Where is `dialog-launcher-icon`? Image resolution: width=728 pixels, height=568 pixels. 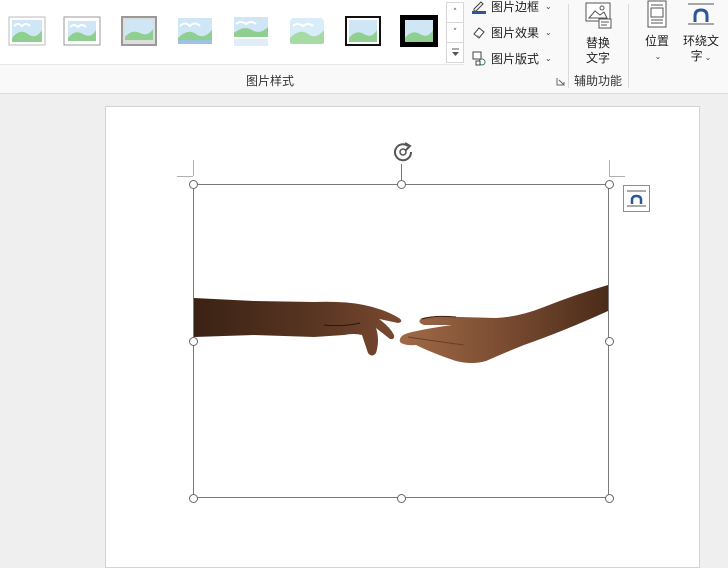
dialog-launcher-icon is located at coordinates (560, 81).